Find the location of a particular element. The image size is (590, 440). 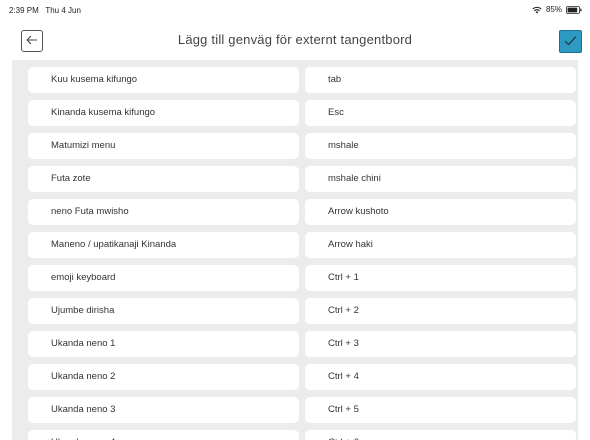

checkmark-icon is located at coordinates (570, 42).